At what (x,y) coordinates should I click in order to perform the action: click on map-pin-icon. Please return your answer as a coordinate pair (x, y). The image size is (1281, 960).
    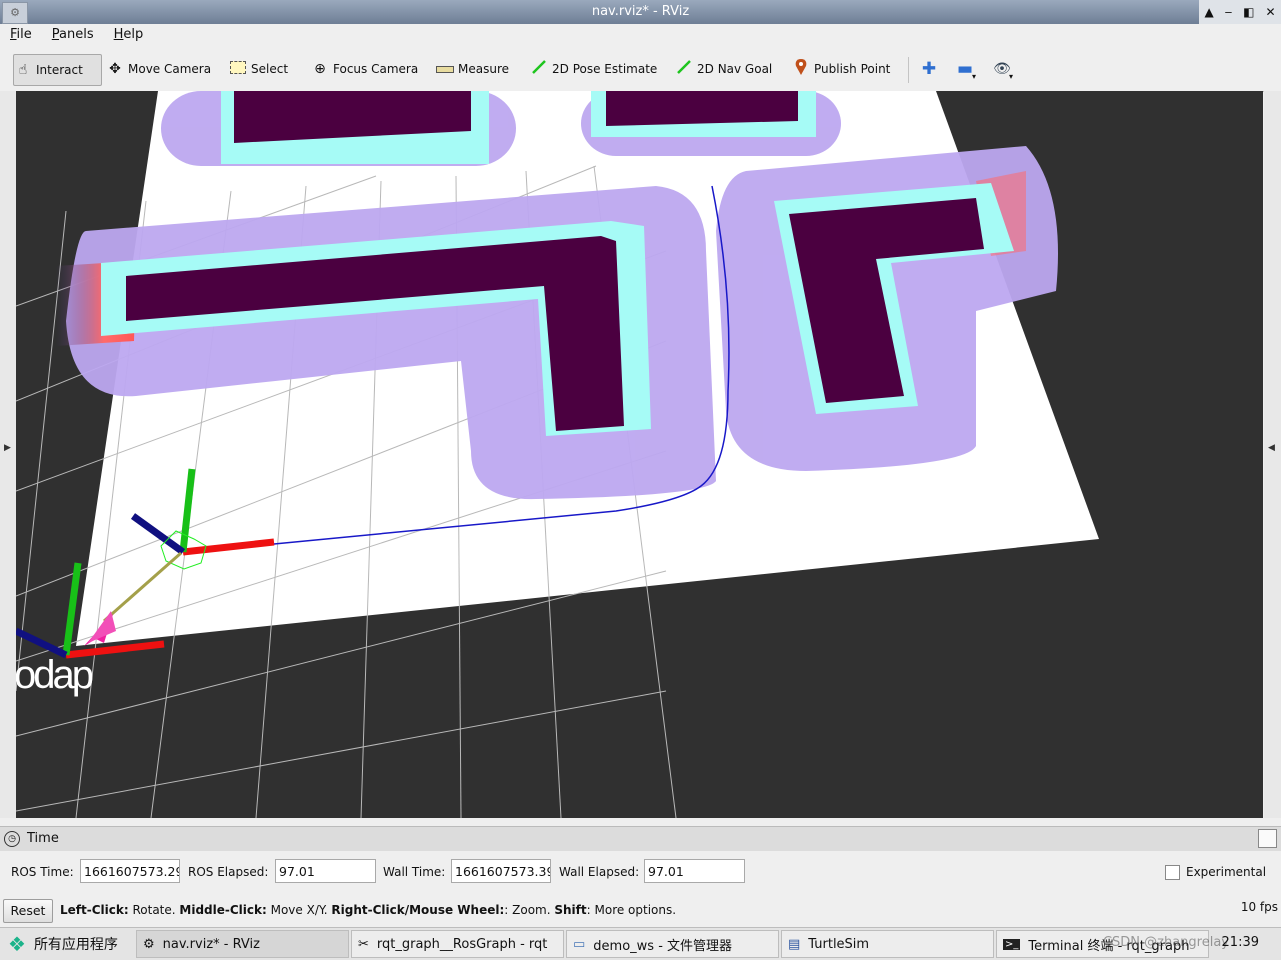
    Looking at the image, I should click on (801, 69).